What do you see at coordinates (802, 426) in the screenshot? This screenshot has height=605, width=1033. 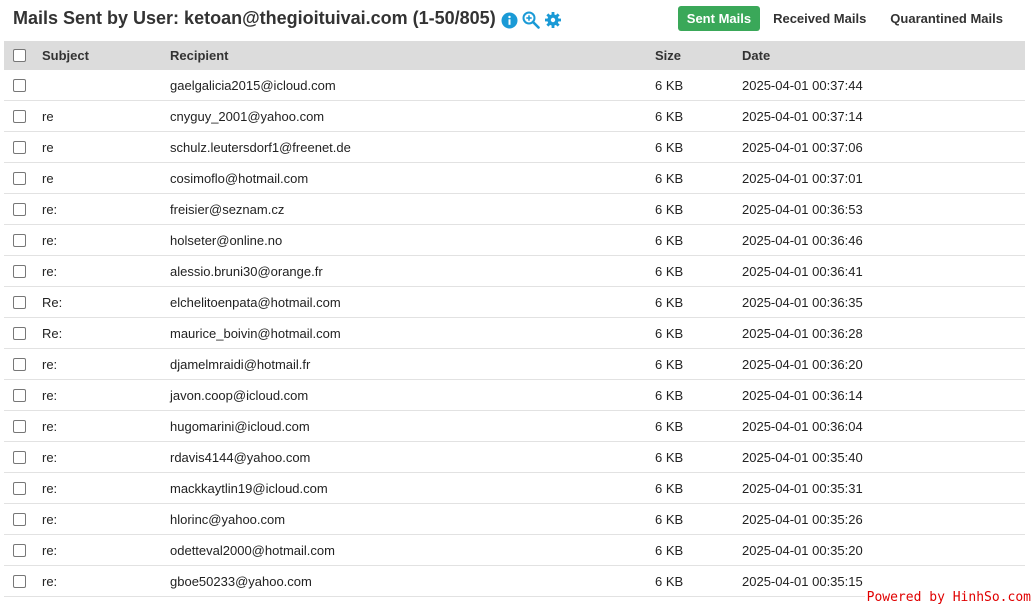 I see `cell-date: 2025-04-01 00:36:04` at bounding box center [802, 426].